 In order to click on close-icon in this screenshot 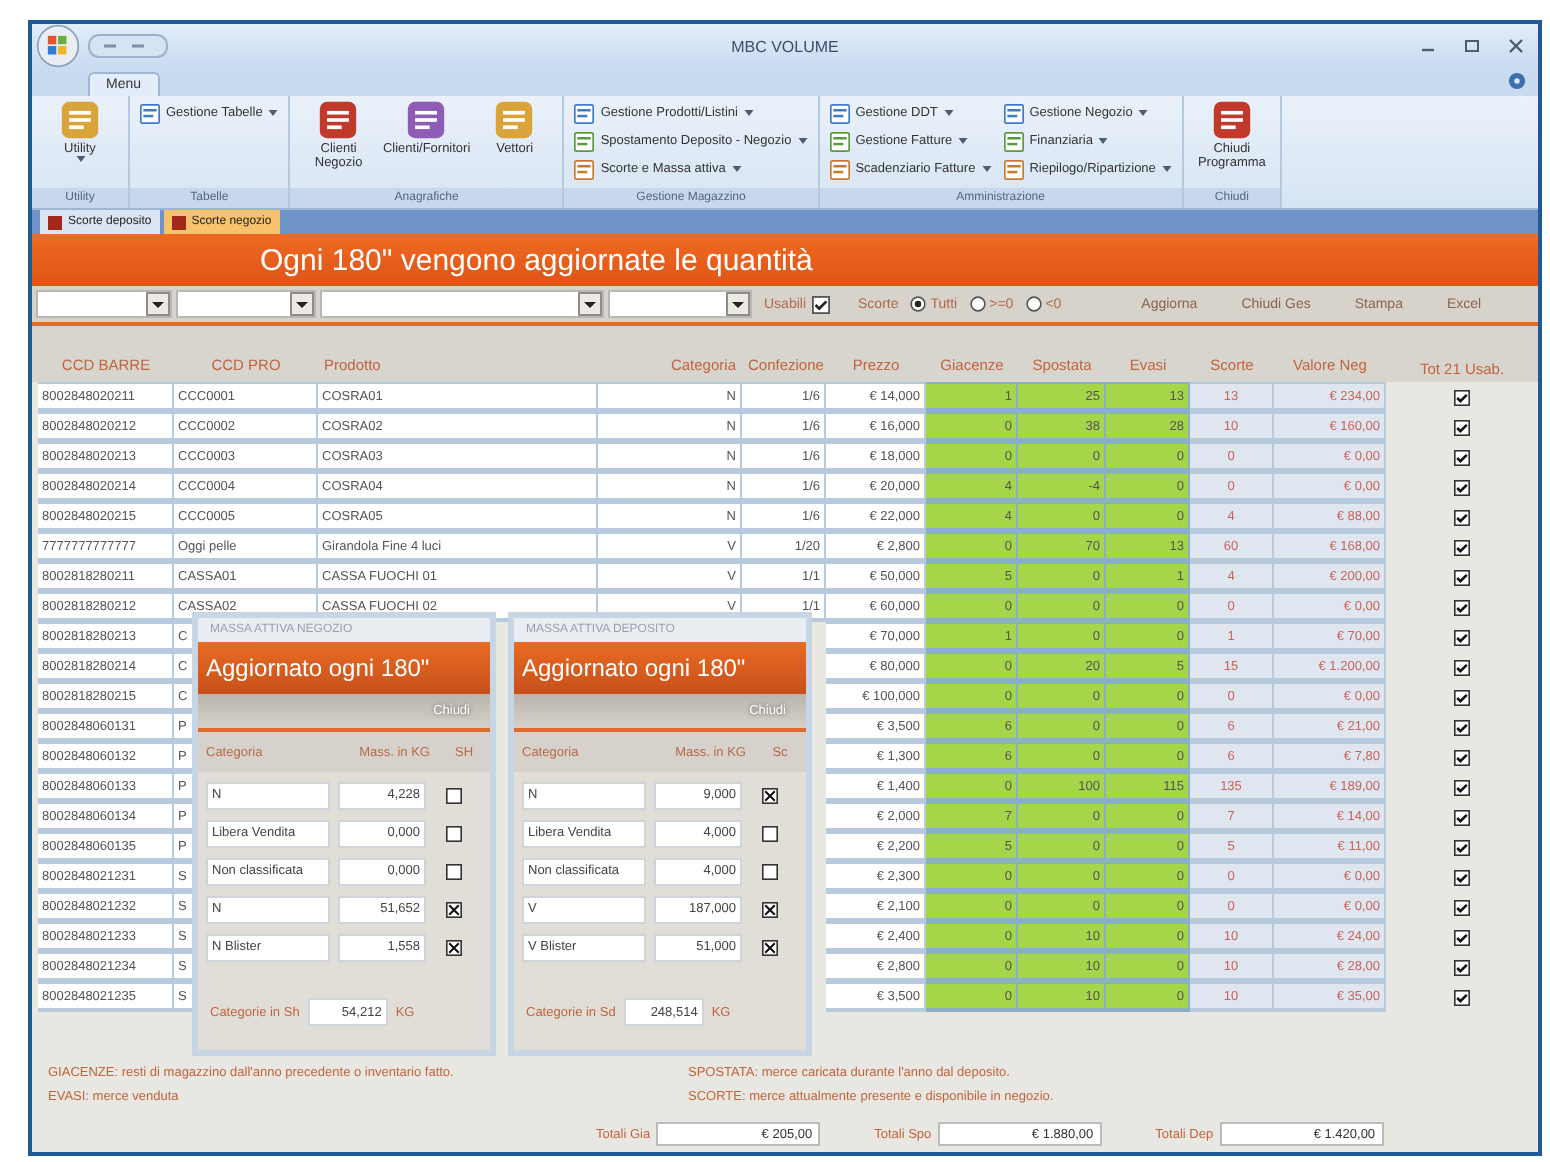, I will do `click(1516, 46)`.